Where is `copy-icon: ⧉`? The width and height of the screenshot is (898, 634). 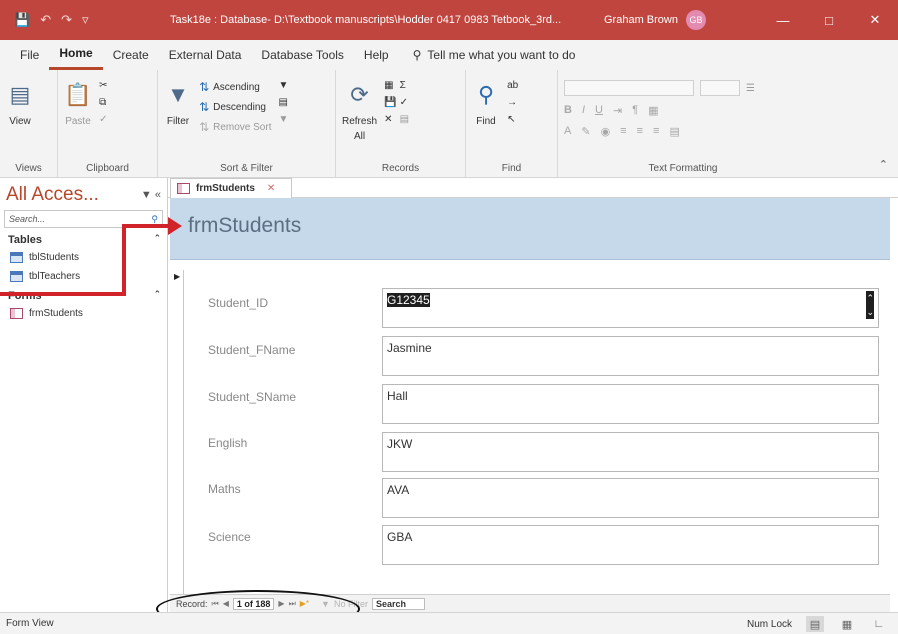 copy-icon: ⧉ is located at coordinates (103, 102).